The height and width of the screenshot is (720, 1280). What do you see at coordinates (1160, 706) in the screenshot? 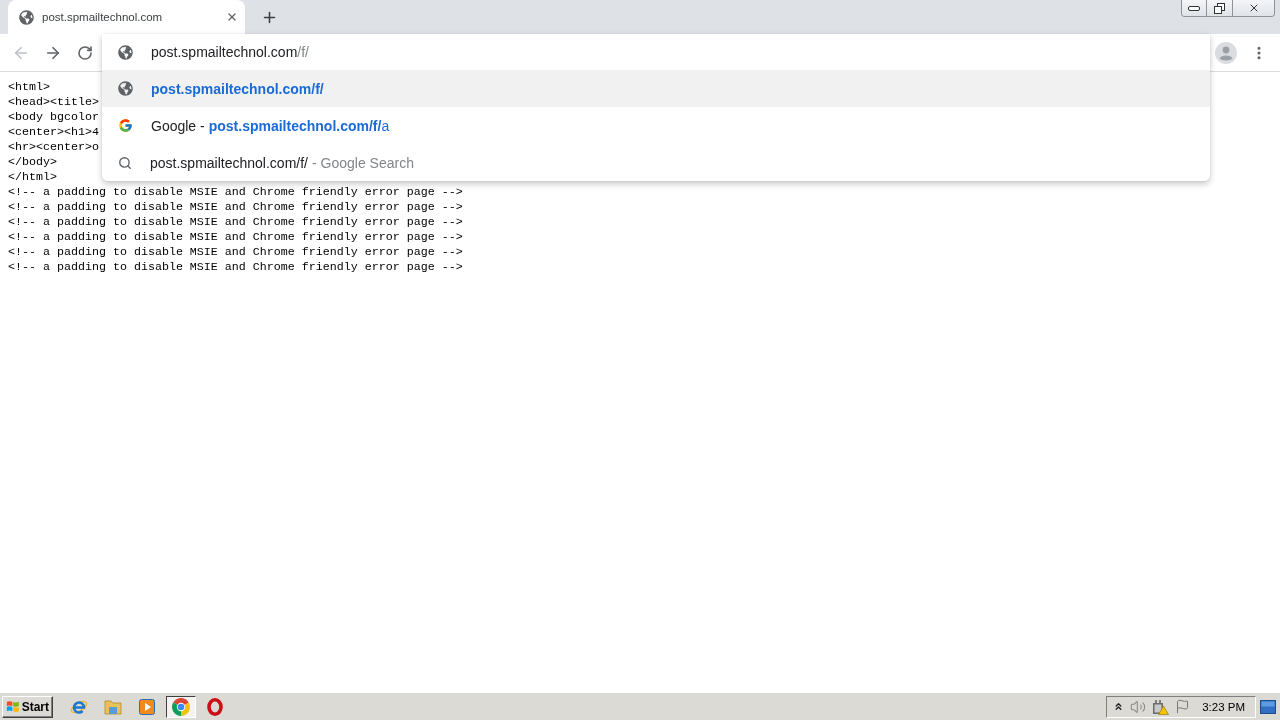
I see `network-warning-icon` at bounding box center [1160, 706].